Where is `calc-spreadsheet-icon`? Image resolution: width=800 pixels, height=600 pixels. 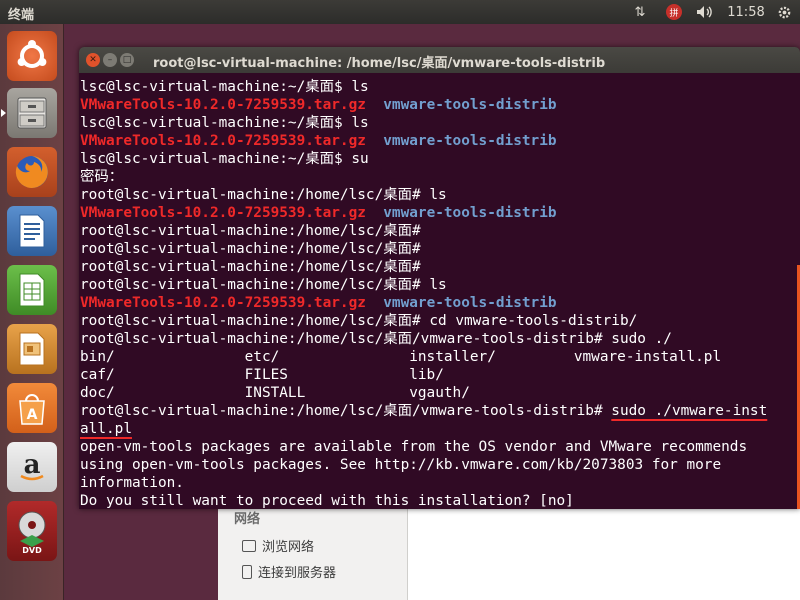
calc-spreadsheet-icon is located at coordinates (32, 290).